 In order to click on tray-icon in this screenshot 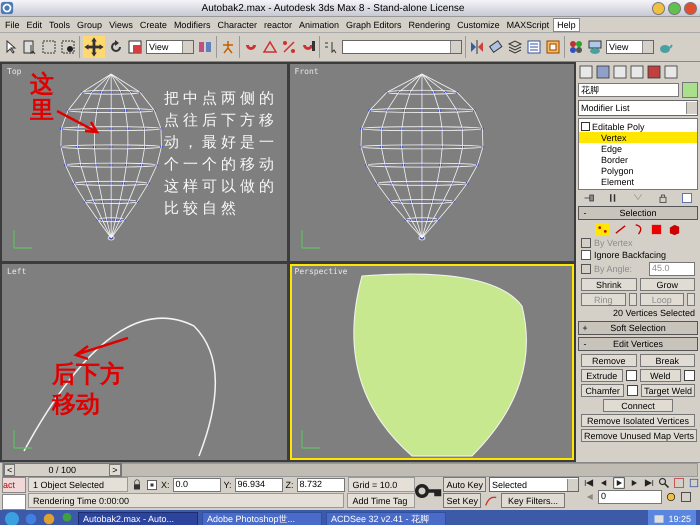, I will do `click(659, 519)`.